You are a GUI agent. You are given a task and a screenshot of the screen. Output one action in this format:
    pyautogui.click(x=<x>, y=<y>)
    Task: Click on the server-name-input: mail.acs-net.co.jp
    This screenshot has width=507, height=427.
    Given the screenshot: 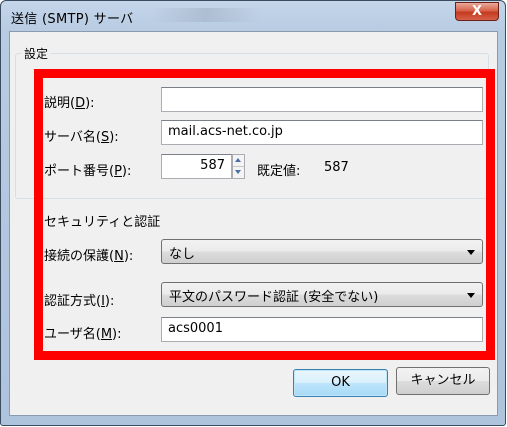 What is the action you would take?
    pyautogui.click(x=322, y=132)
    